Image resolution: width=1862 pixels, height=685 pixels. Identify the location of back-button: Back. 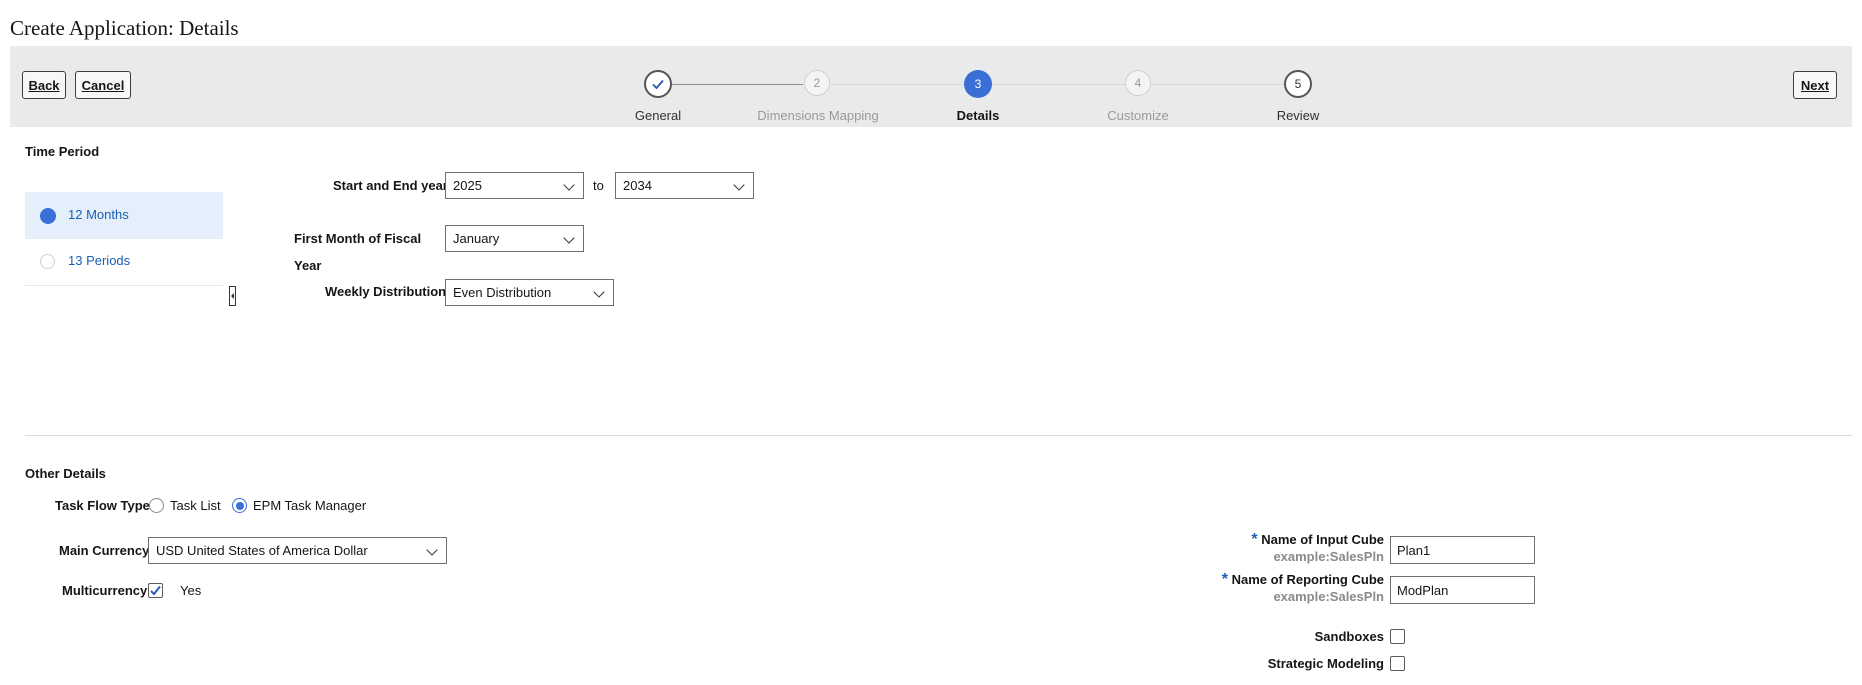
(44, 85).